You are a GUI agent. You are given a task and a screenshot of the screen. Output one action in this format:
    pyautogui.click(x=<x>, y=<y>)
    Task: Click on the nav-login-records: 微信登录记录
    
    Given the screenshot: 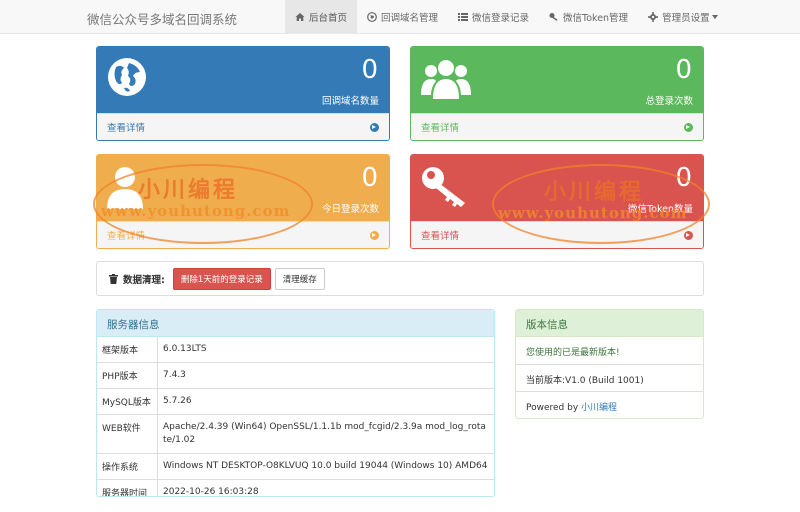 What is the action you would take?
    pyautogui.click(x=493, y=17)
    